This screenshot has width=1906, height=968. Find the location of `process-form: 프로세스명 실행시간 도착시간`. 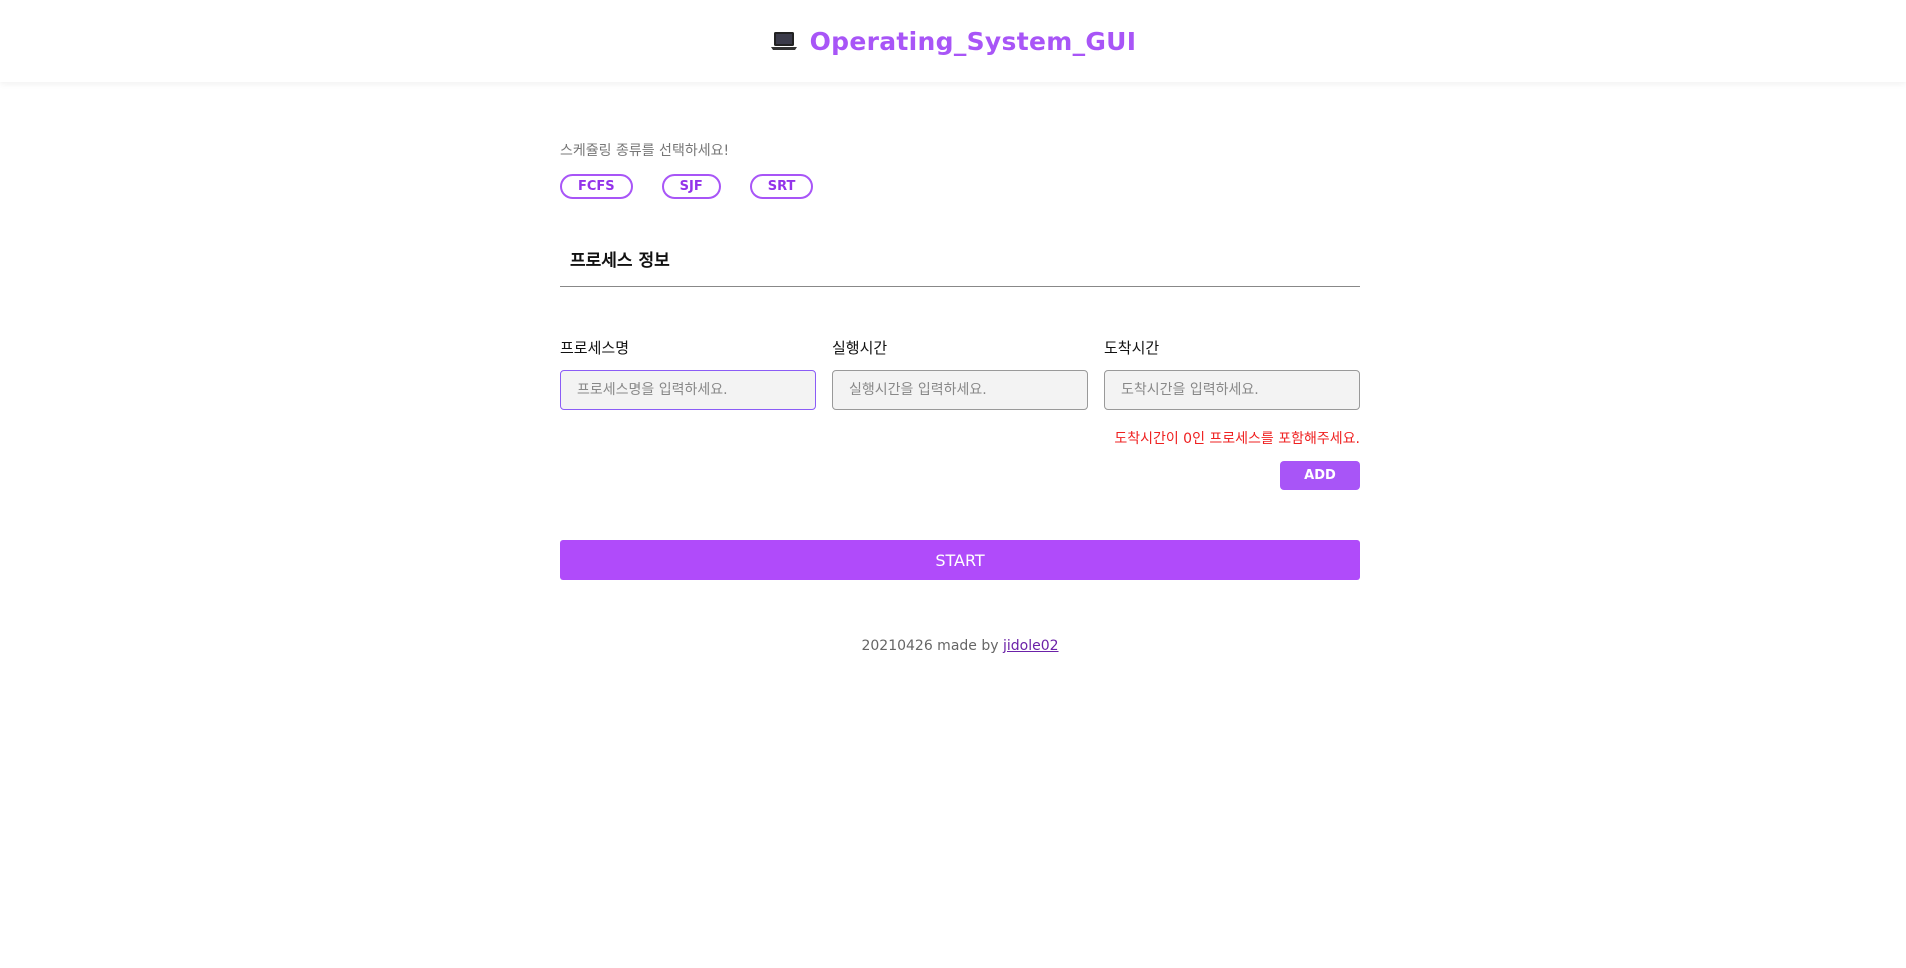

process-form: 프로세스명 실행시간 도착시간 is located at coordinates (960, 374).